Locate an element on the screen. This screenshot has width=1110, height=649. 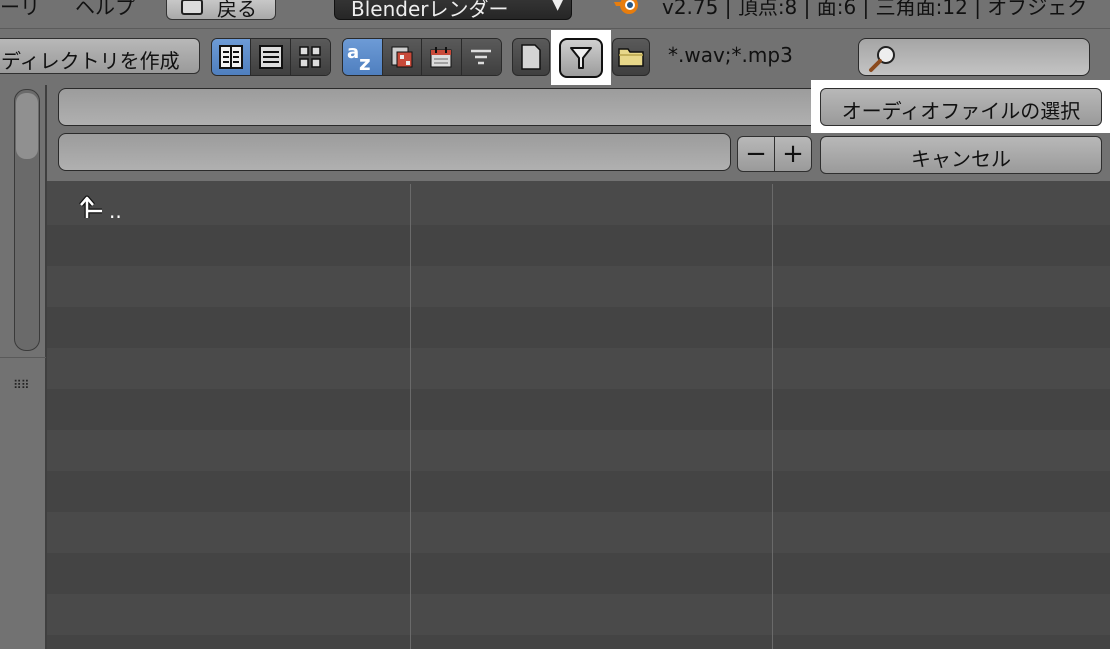
search-field is located at coordinates (974, 57).